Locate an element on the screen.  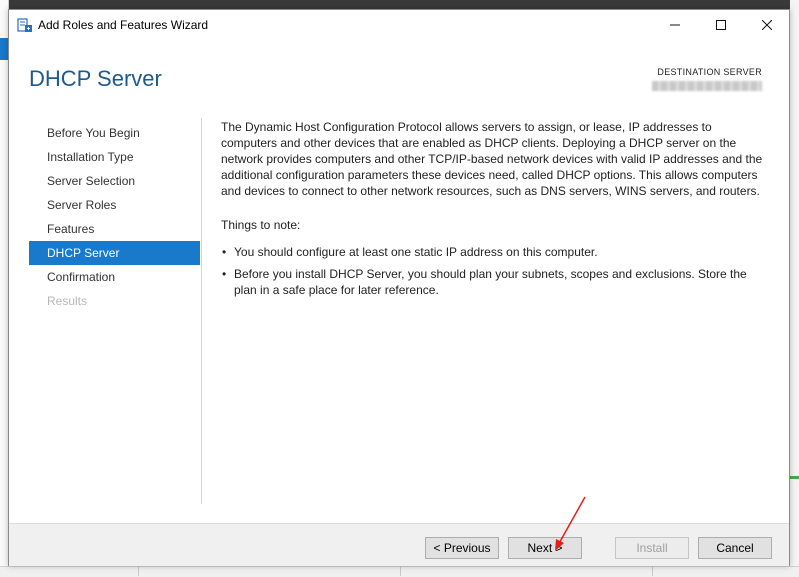
destination-server-label: DESTINATION SERVER is located at coordinates (709, 72).